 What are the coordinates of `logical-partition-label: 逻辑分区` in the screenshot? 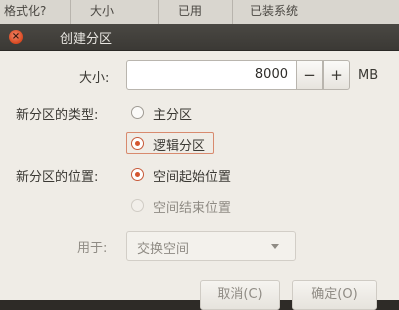 It's located at (179, 144).